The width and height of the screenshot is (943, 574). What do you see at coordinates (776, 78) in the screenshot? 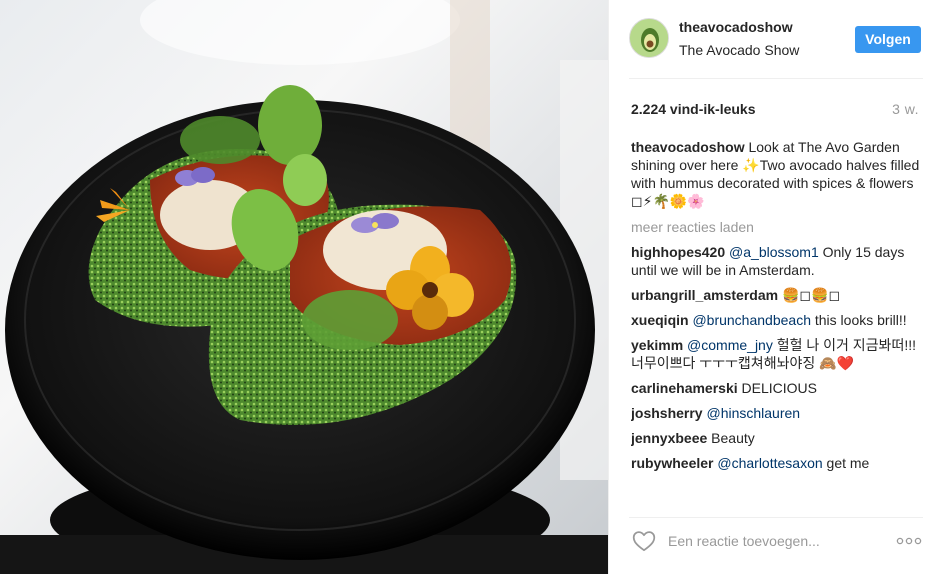
I see `header-divider` at bounding box center [776, 78].